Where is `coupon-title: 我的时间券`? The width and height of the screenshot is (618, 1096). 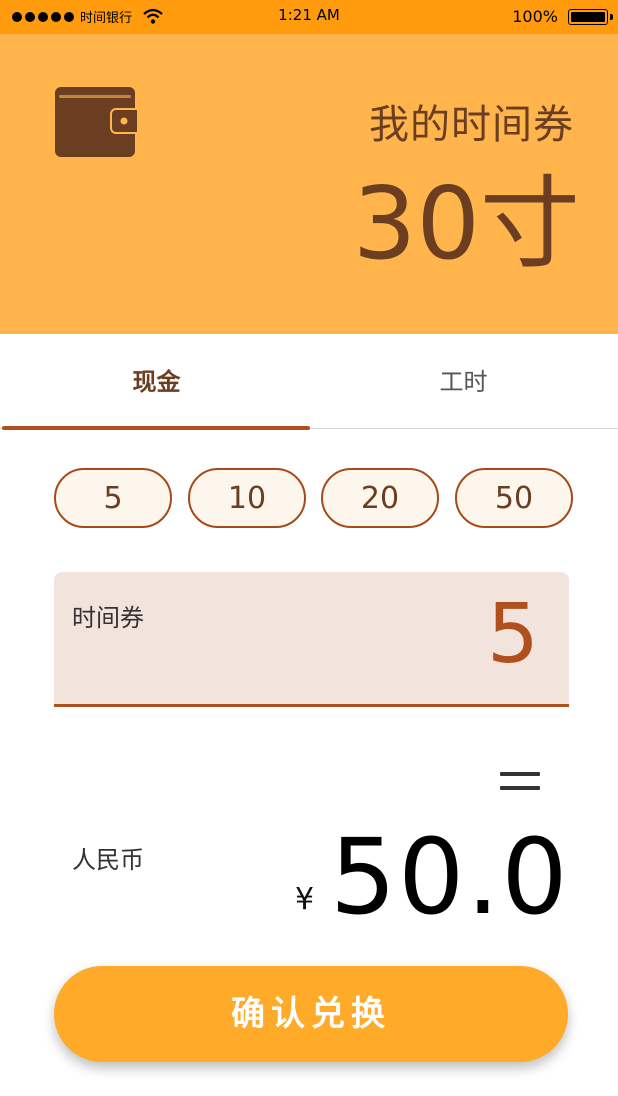
coupon-title: 我的时间券 is located at coordinates (471, 125).